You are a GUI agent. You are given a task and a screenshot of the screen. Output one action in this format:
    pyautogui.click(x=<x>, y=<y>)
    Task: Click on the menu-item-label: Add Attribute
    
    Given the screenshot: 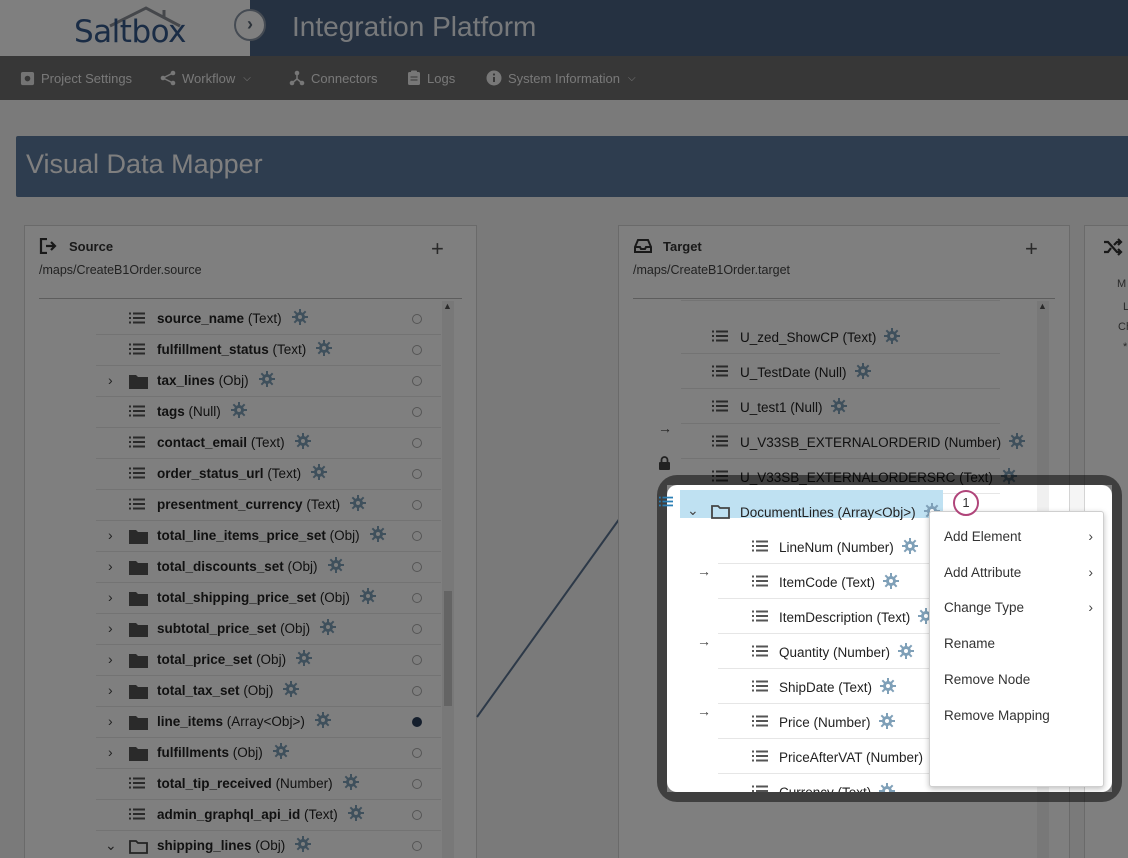 What is the action you would take?
    pyautogui.click(x=983, y=572)
    